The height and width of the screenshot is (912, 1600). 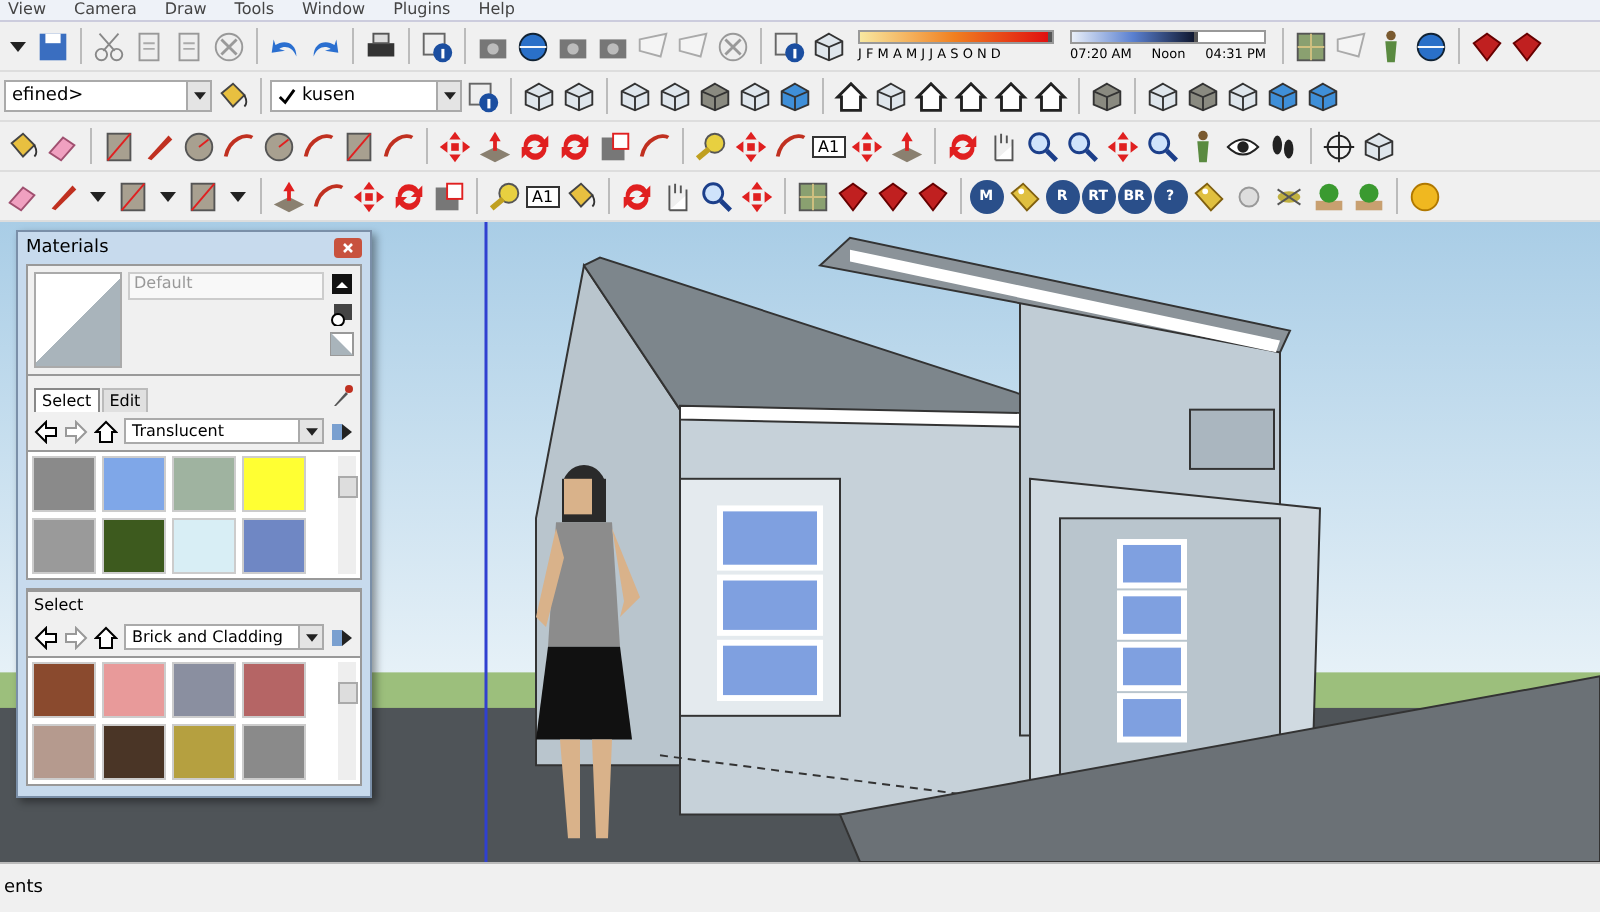 I want to click on tab: Edit, so click(x=125, y=400).